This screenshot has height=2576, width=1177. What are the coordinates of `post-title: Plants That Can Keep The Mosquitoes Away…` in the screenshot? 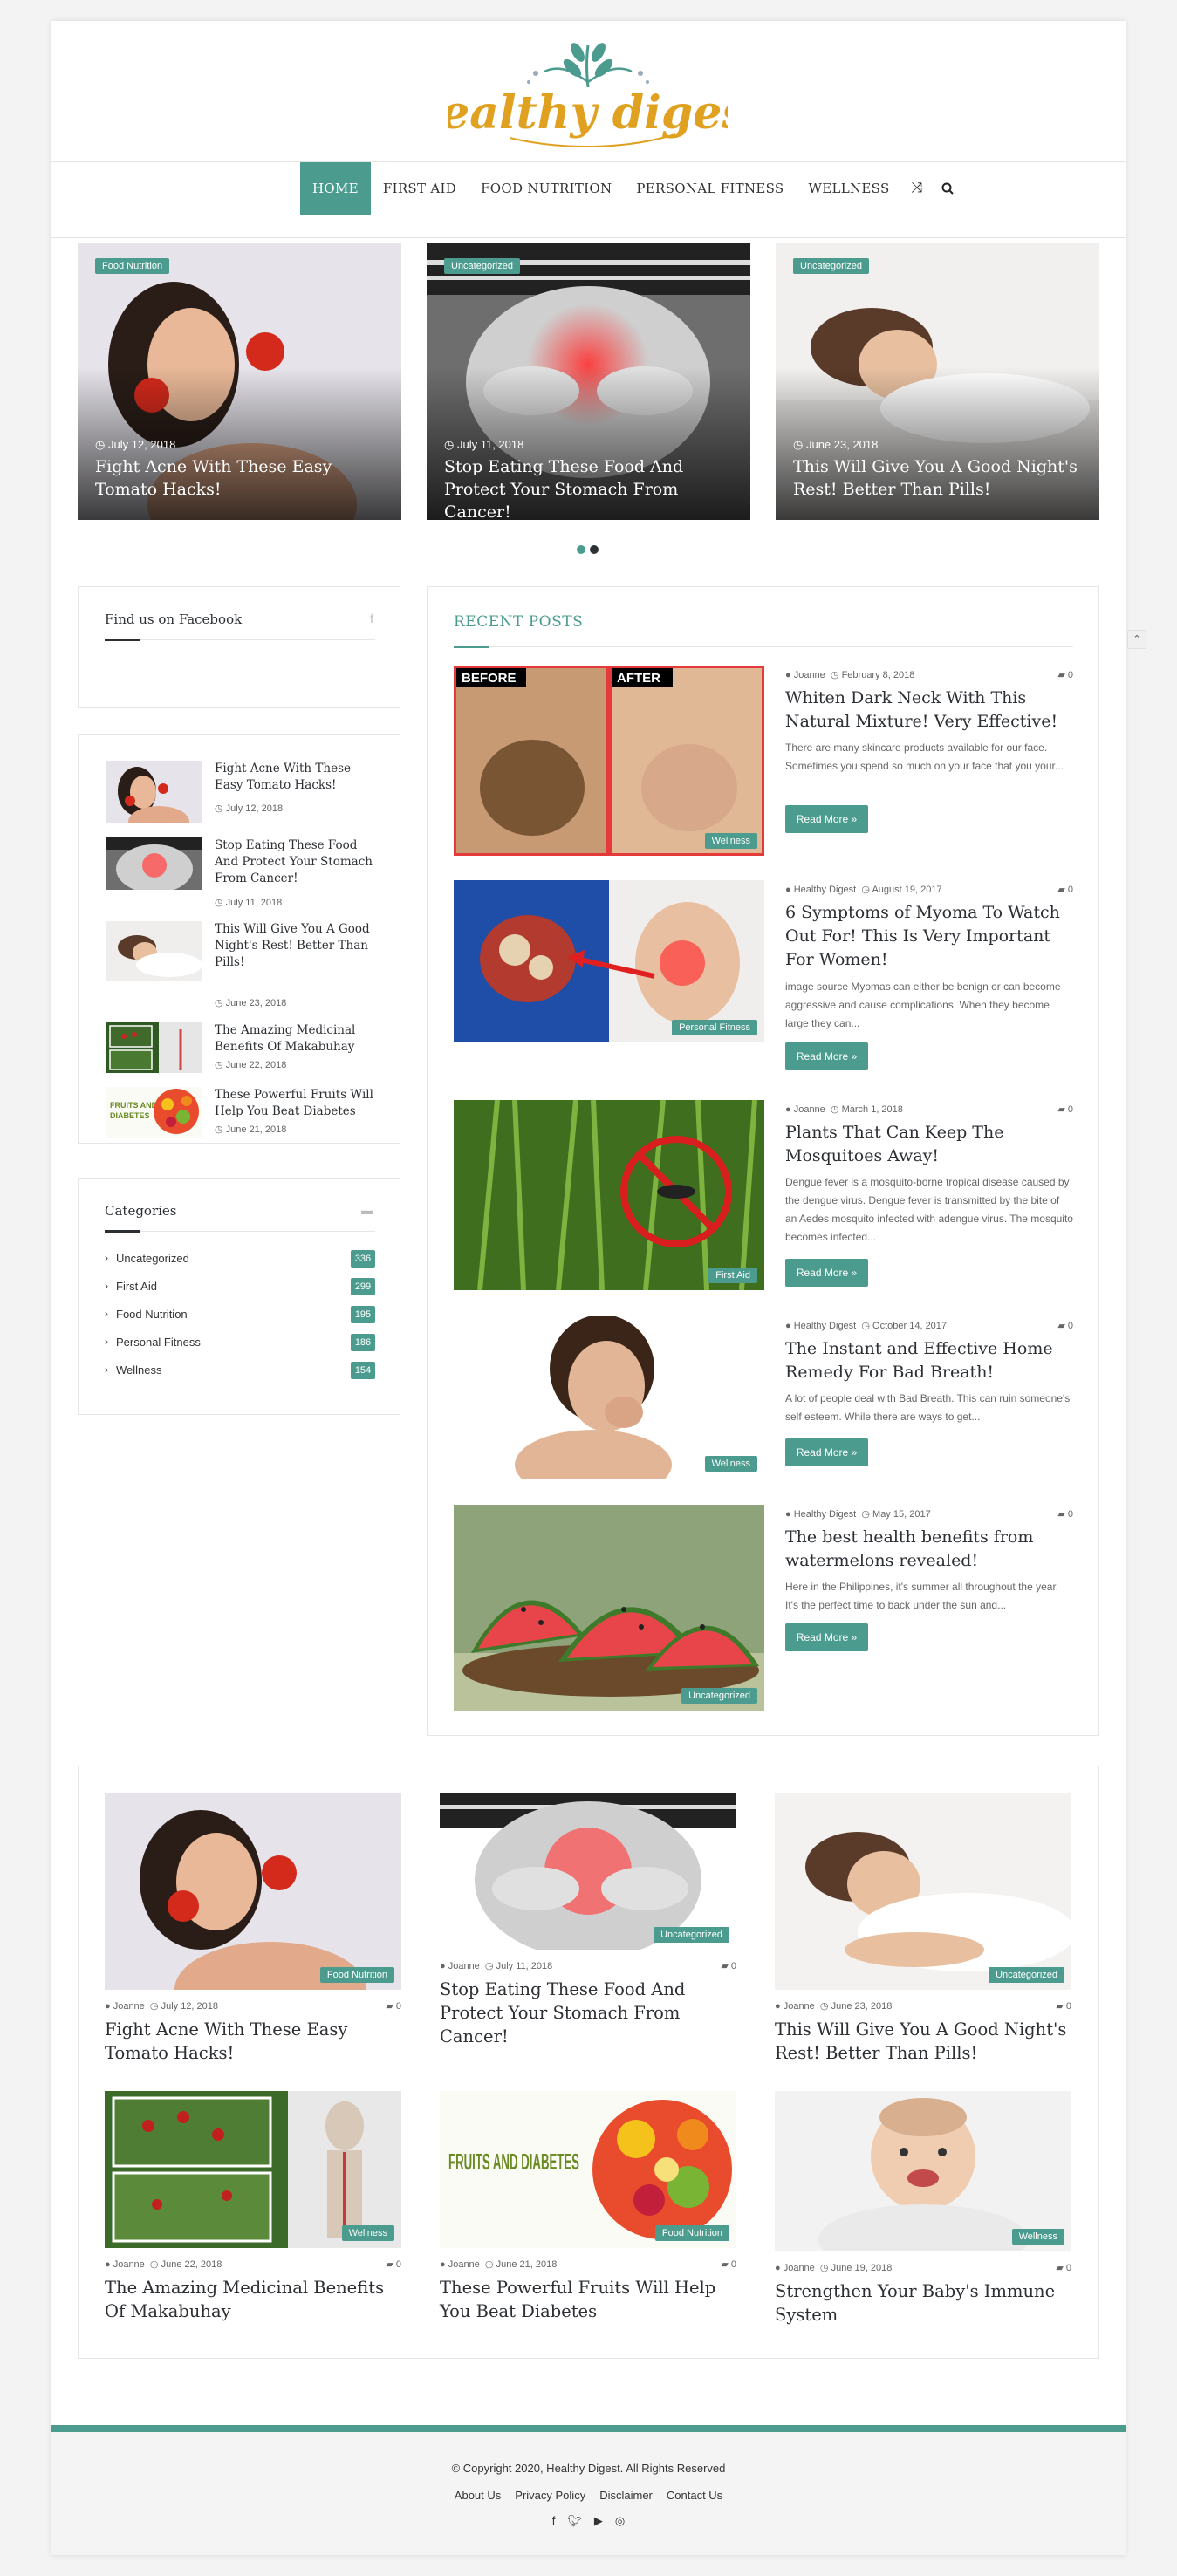 It's located at (929, 1144).